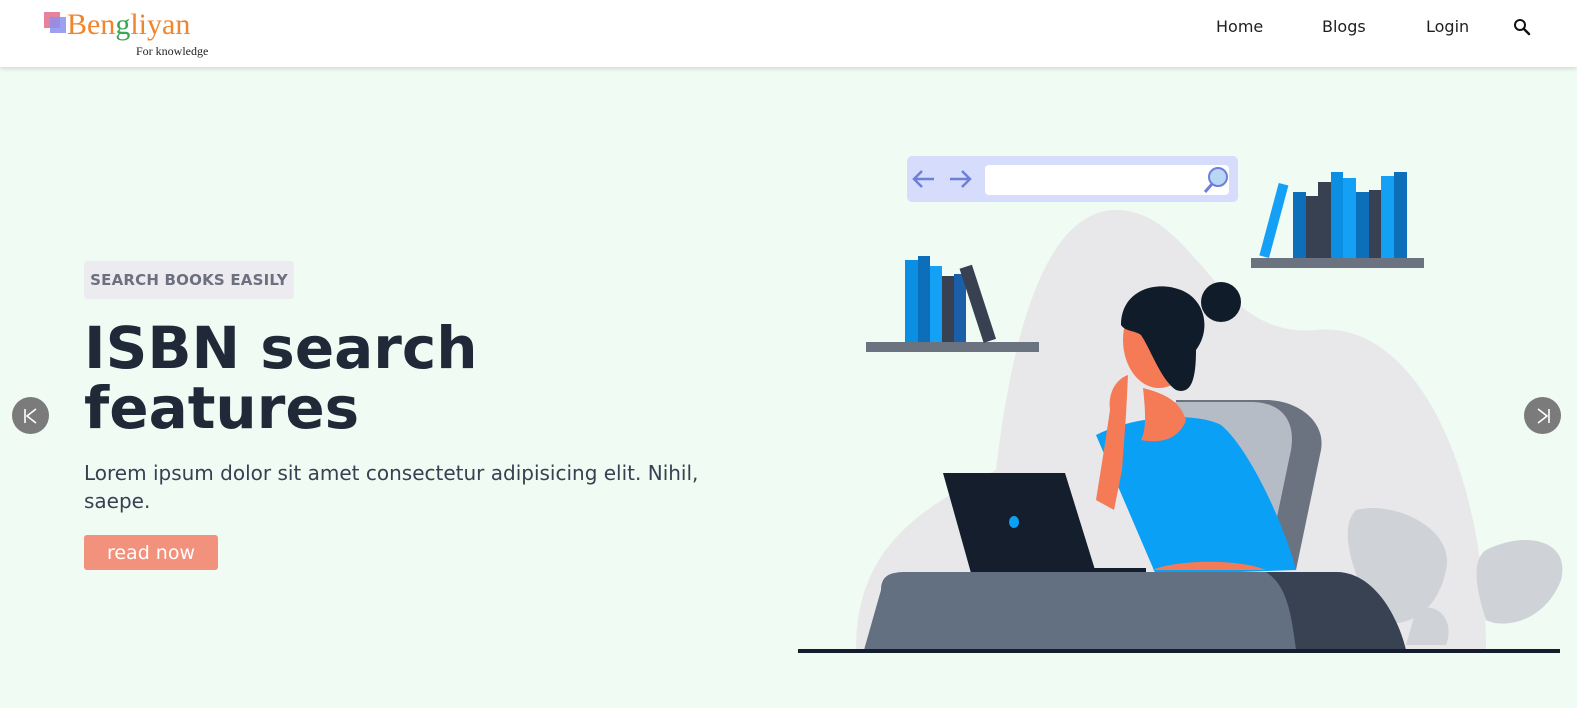 The width and height of the screenshot is (1577, 708). Describe the element at coordinates (172, 51) in the screenshot. I see `logo-tagline: For knowledge` at that location.